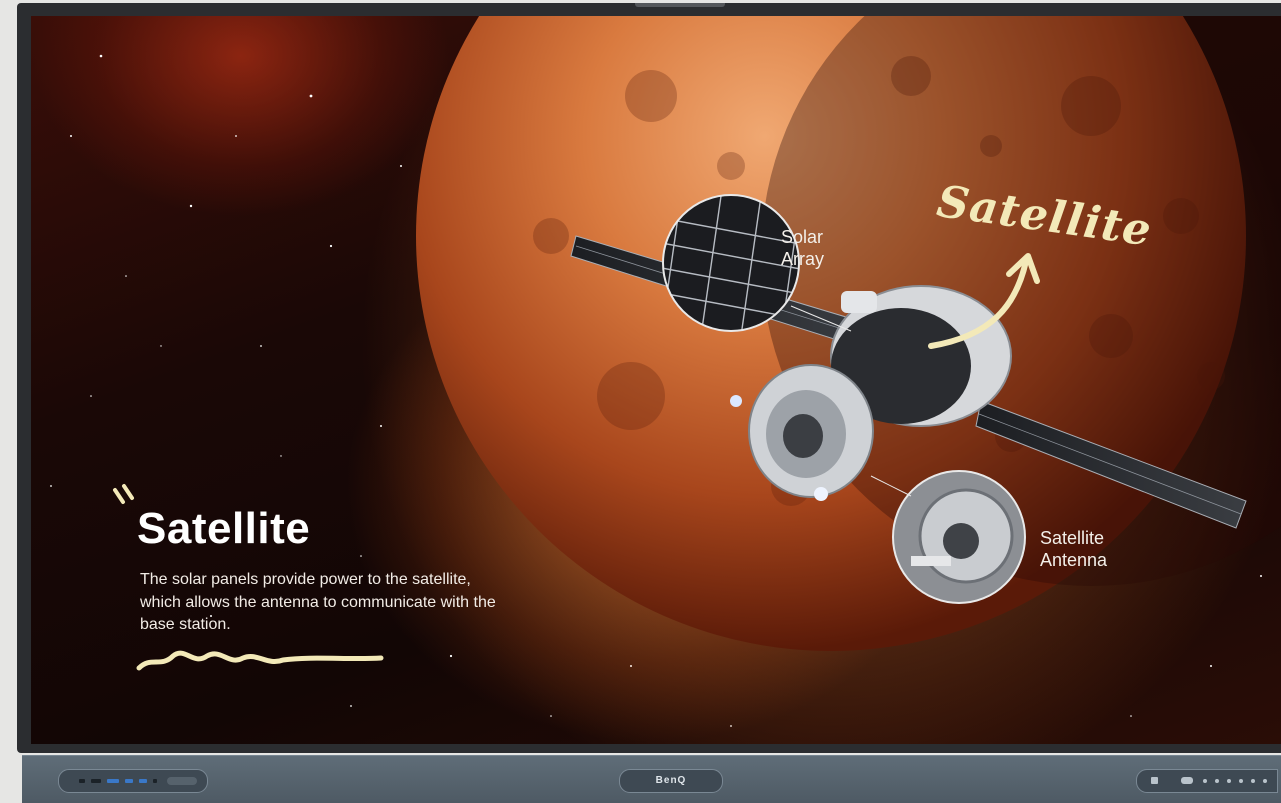  Describe the element at coordinates (113, 781) in the screenshot. I see `hdmi-port` at that location.